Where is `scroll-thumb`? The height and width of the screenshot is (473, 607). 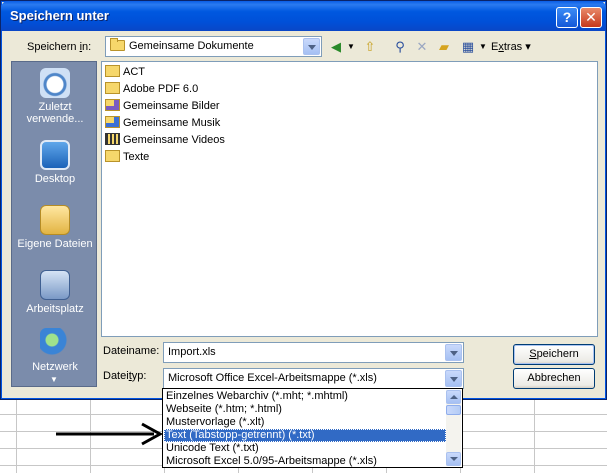
scroll-thumb is located at coordinates (453, 410).